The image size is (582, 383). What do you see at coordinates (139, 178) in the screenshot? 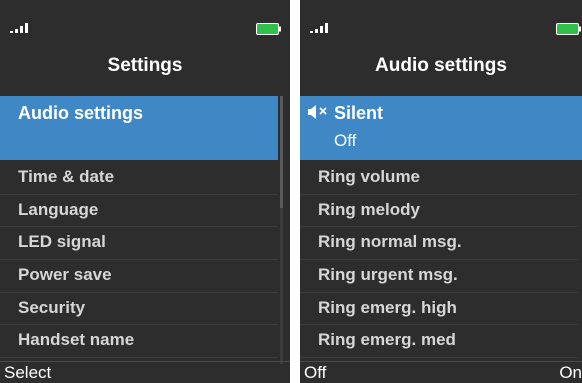
I see `menu-item-time-date: Time & date` at bounding box center [139, 178].